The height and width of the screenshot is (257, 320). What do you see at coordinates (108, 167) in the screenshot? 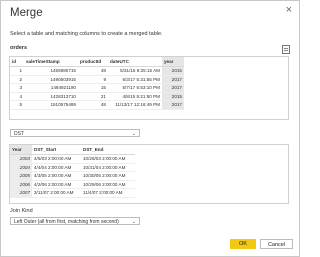
I see `table-cell: 10/31/04 2:00:00 AM` at bounding box center [108, 167].